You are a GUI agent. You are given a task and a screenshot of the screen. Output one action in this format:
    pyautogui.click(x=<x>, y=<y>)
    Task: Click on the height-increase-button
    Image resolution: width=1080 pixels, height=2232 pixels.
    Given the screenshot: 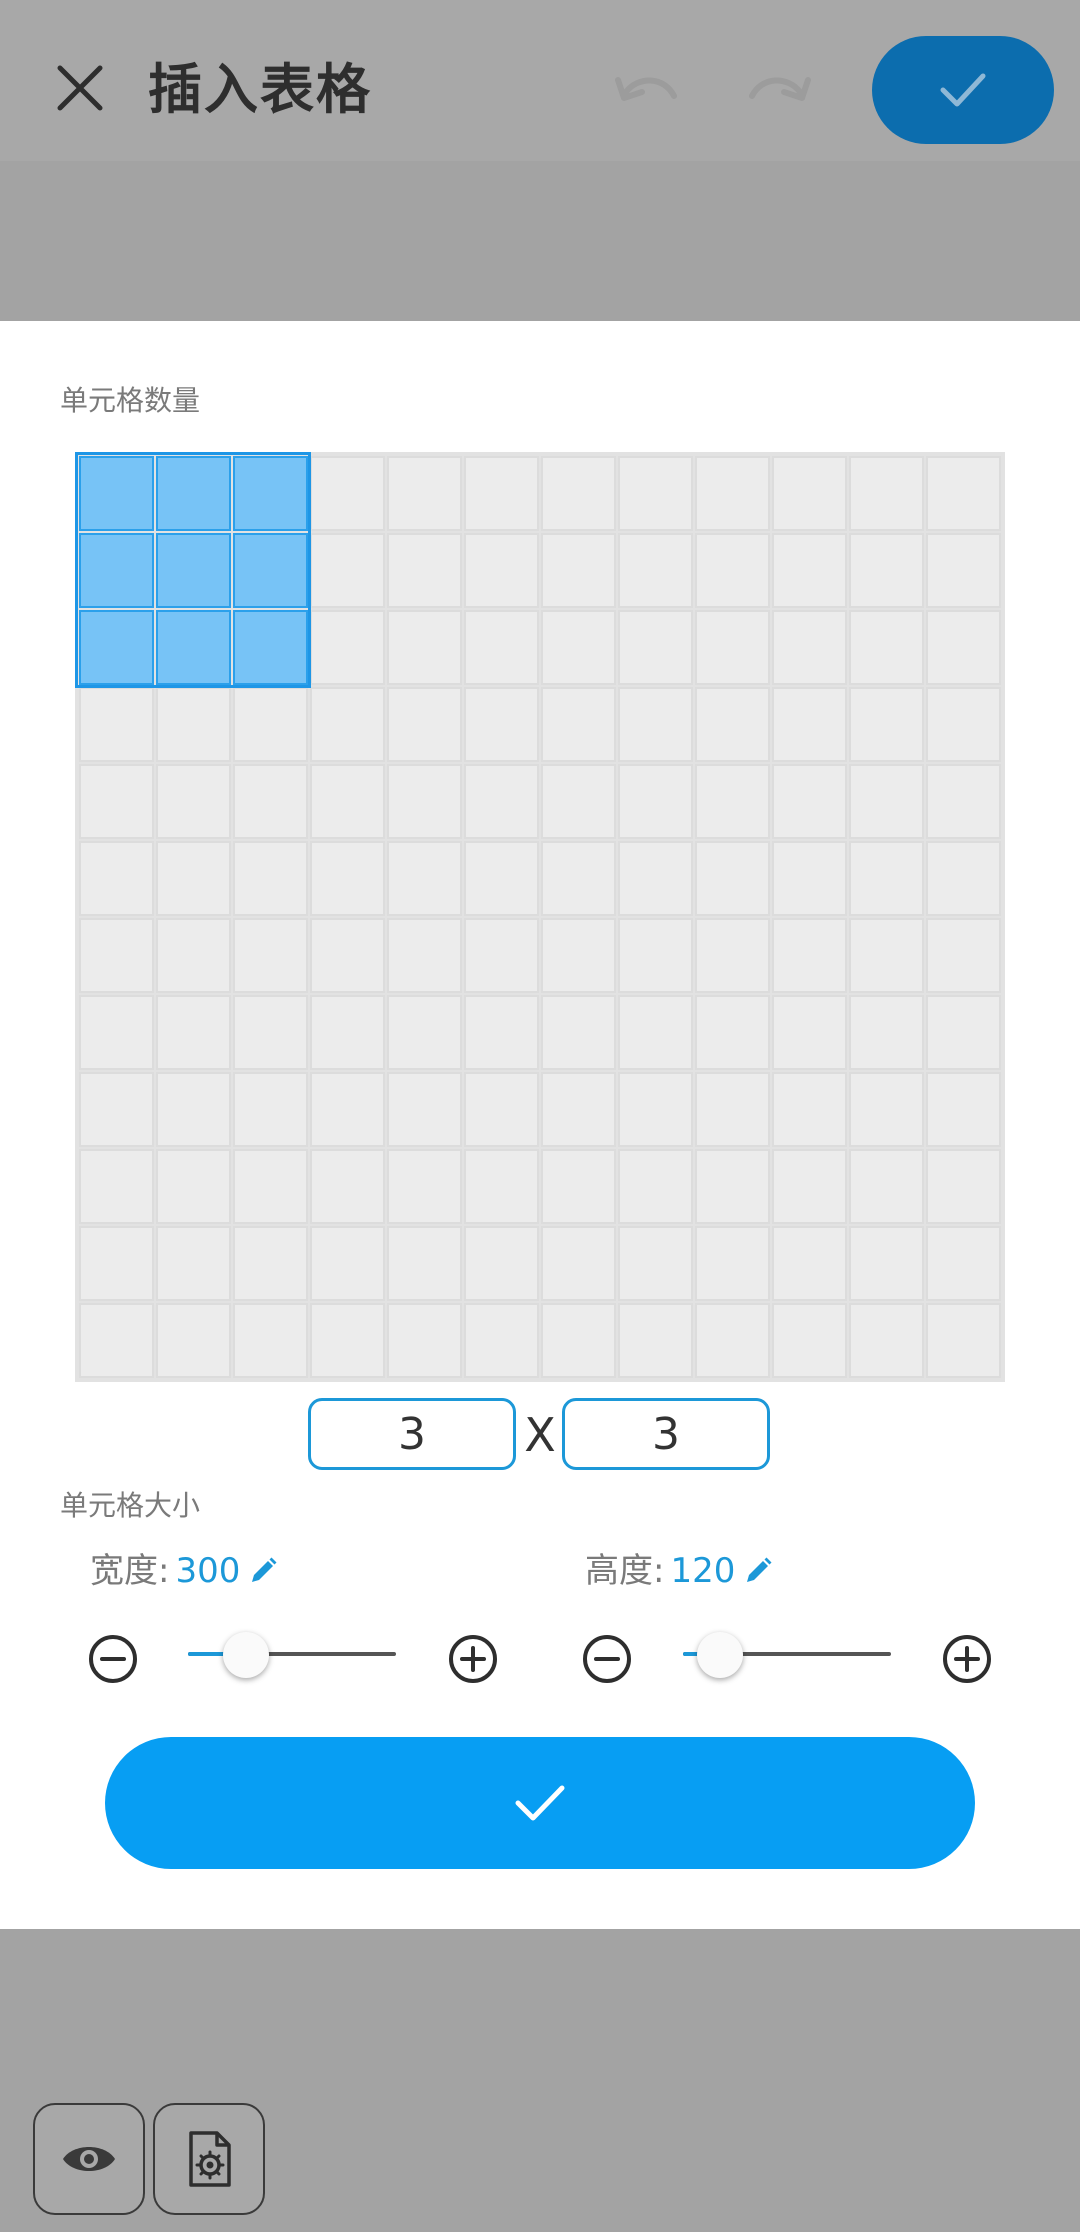 What is the action you would take?
    pyautogui.click(x=967, y=1659)
    